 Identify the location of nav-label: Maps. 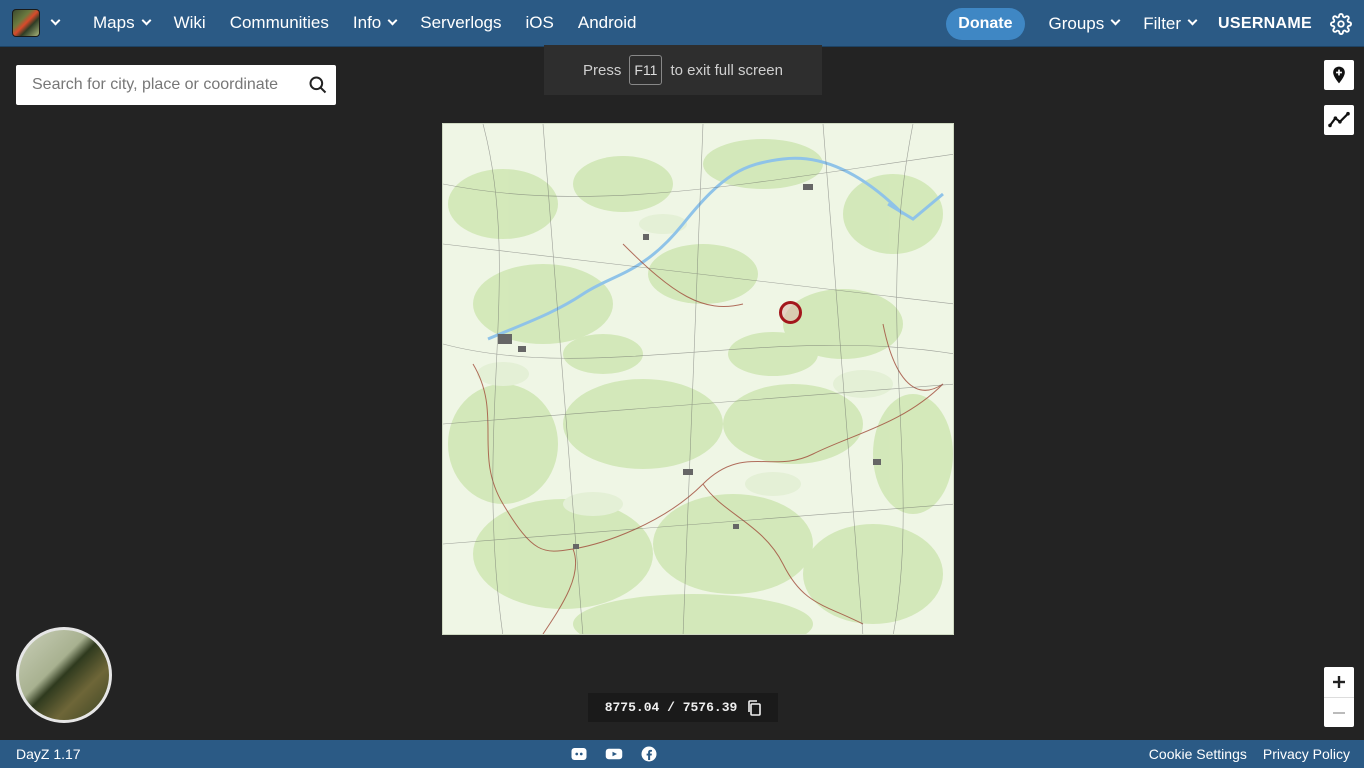
(114, 22).